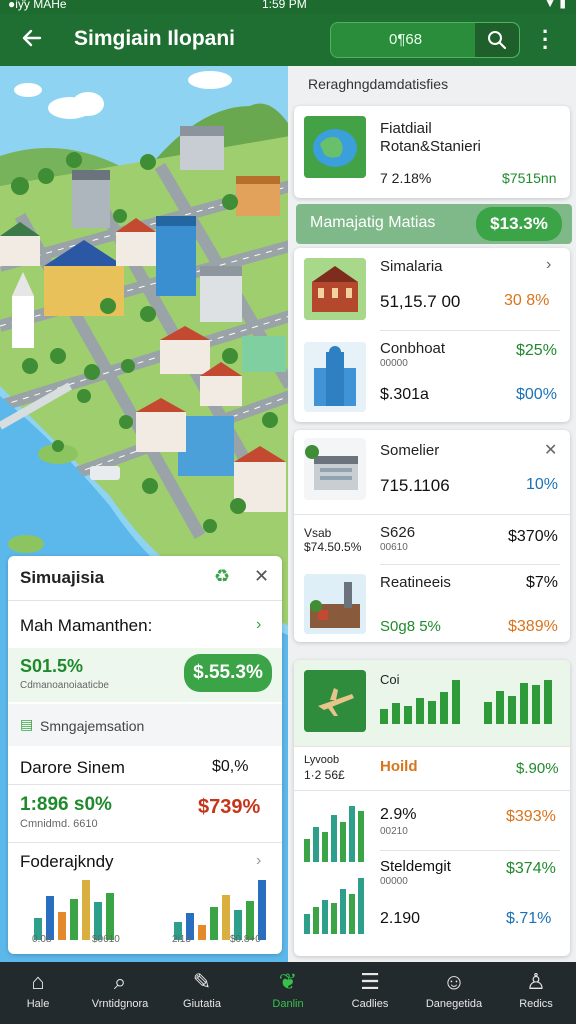 The height and width of the screenshot is (1024, 576). Describe the element at coordinates (38, 1004) in the screenshot. I see `nav-label: Hale` at that location.